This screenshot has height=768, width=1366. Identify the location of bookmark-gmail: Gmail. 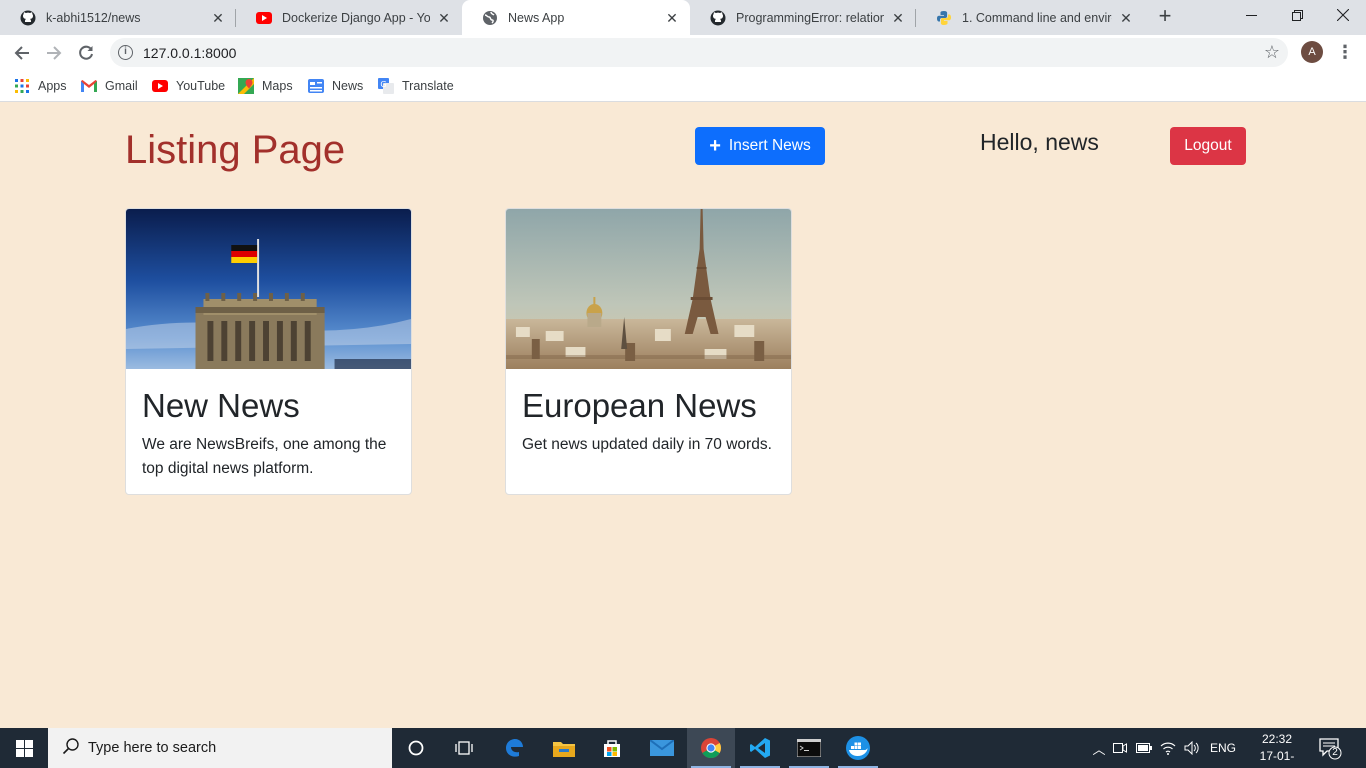
(109, 86).